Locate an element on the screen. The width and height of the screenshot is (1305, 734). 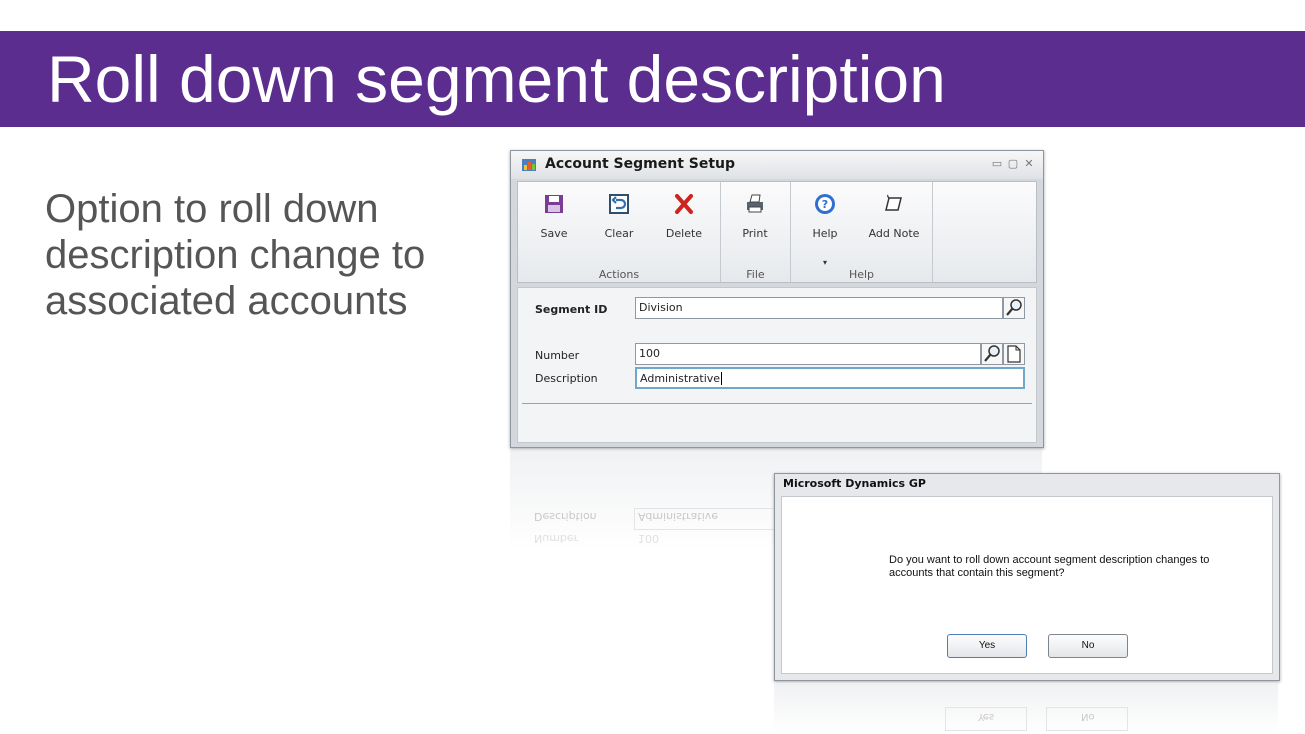
ribbon-group-label-file: File is located at coordinates (755, 274).